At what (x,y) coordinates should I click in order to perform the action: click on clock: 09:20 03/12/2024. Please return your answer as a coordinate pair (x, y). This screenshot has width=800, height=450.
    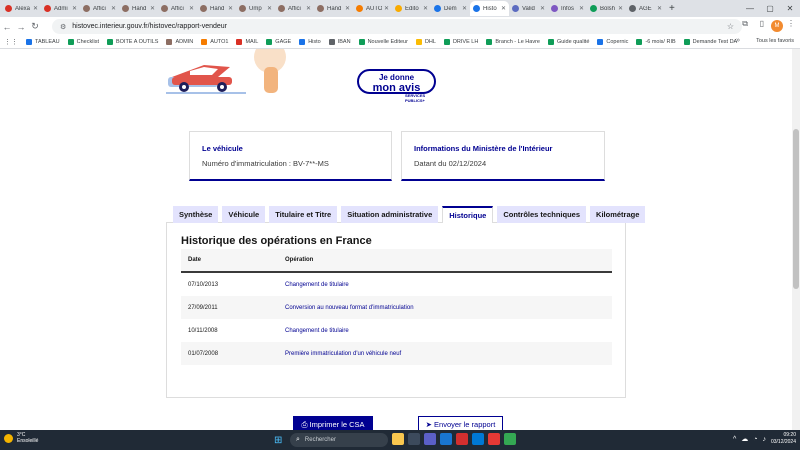
    Looking at the image, I should click on (783, 439).